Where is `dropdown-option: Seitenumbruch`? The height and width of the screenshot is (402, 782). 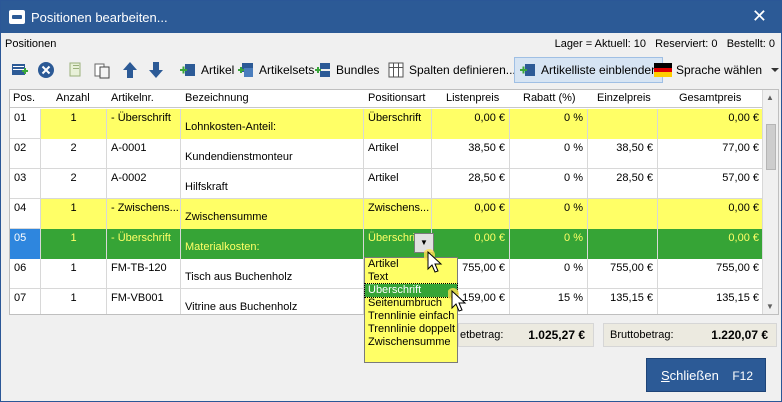 dropdown-option: Seitenumbruch is located at coordinates (411, 303).